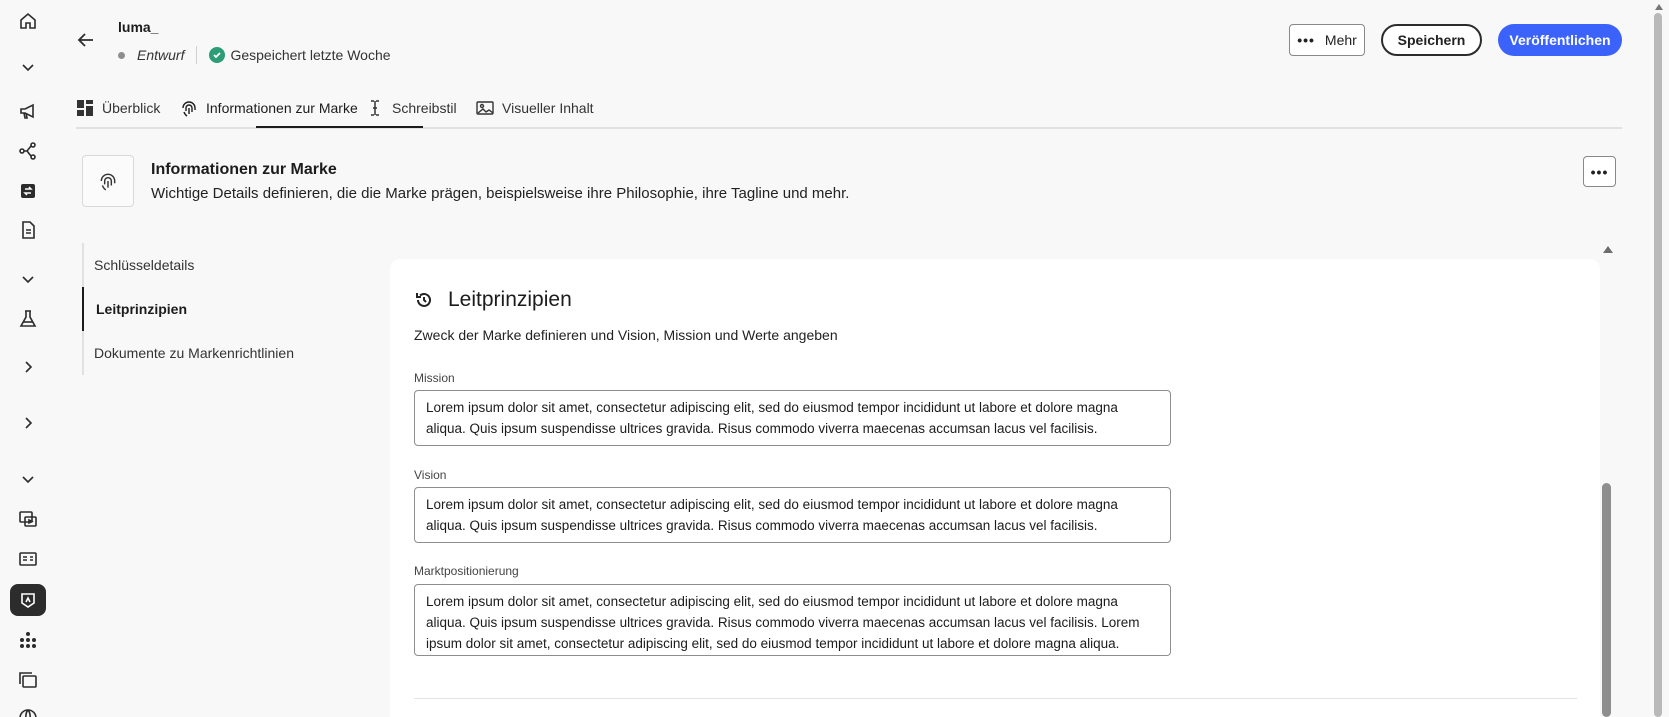 The height and width of the screenshot is (717, 1669). I want to click on section-title: Informationen zur Marke, so click(244, 169).